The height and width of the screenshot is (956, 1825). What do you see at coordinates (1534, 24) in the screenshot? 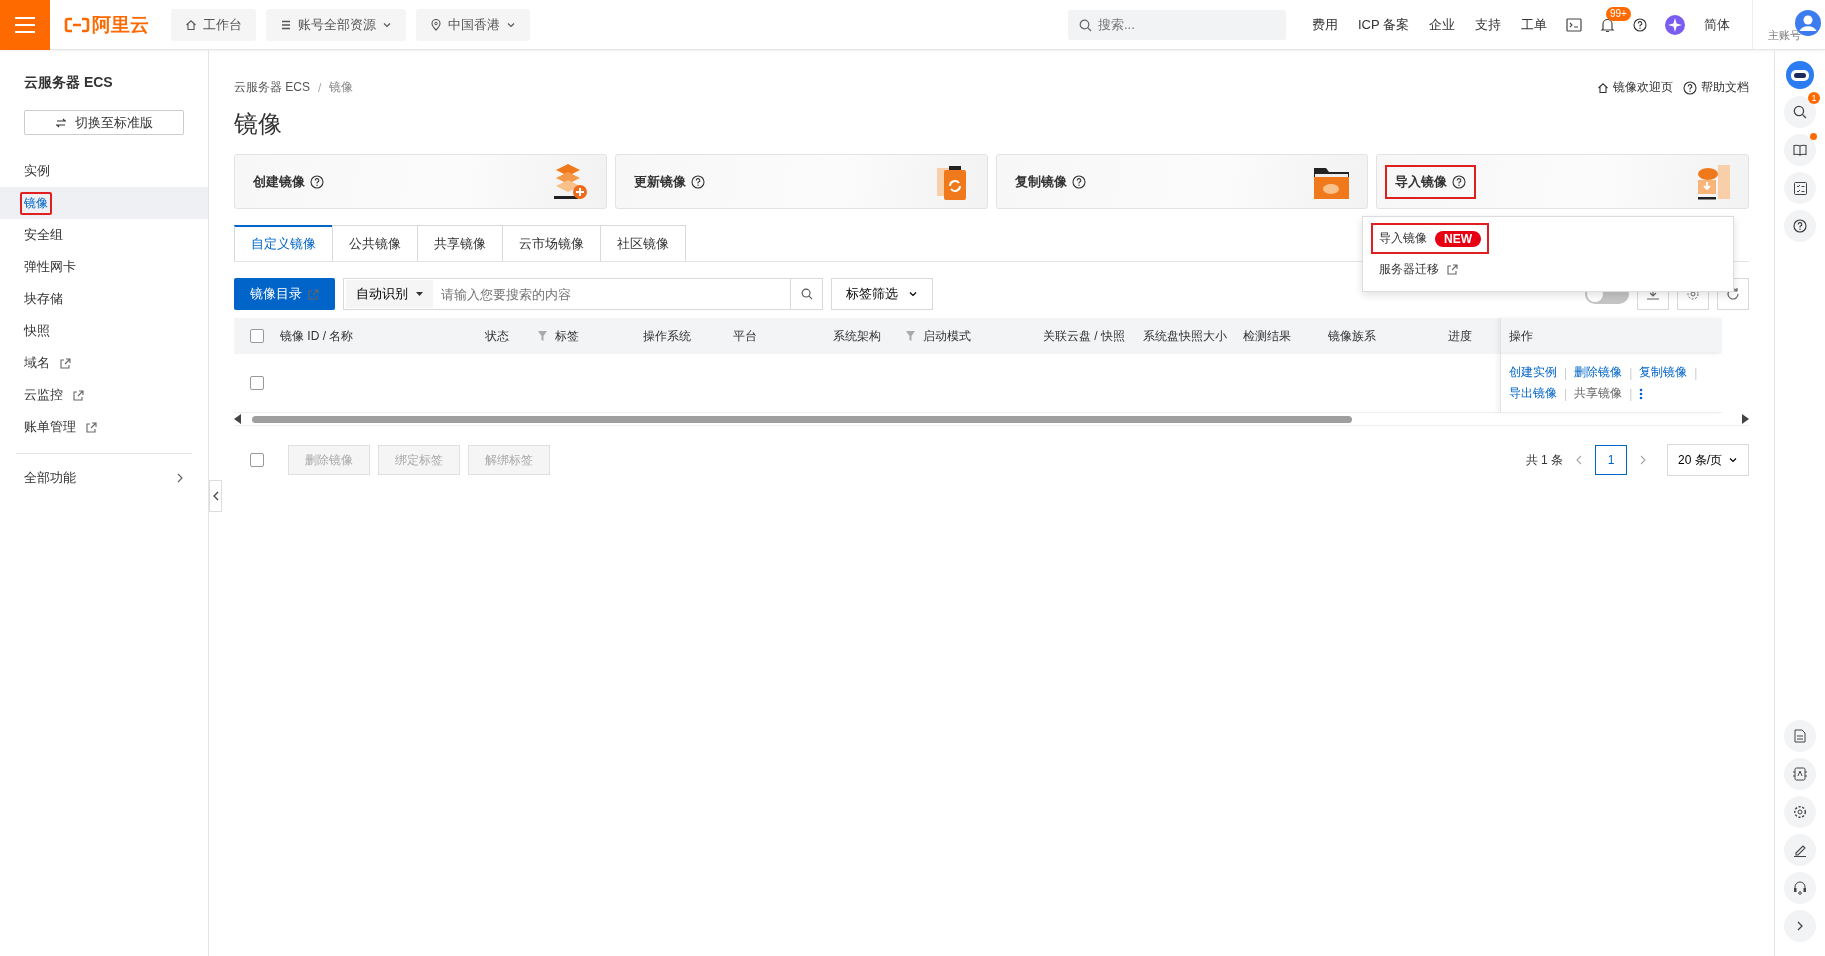
I see `nav-link: 工单` at bounding box center [1534, 24].